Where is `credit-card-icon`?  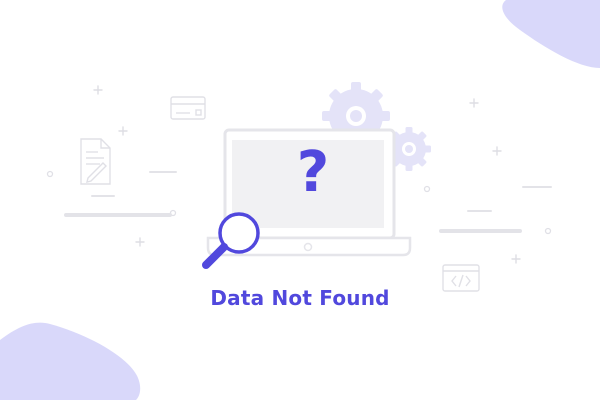
credit-card-icon is located at coordinates (188, 108).